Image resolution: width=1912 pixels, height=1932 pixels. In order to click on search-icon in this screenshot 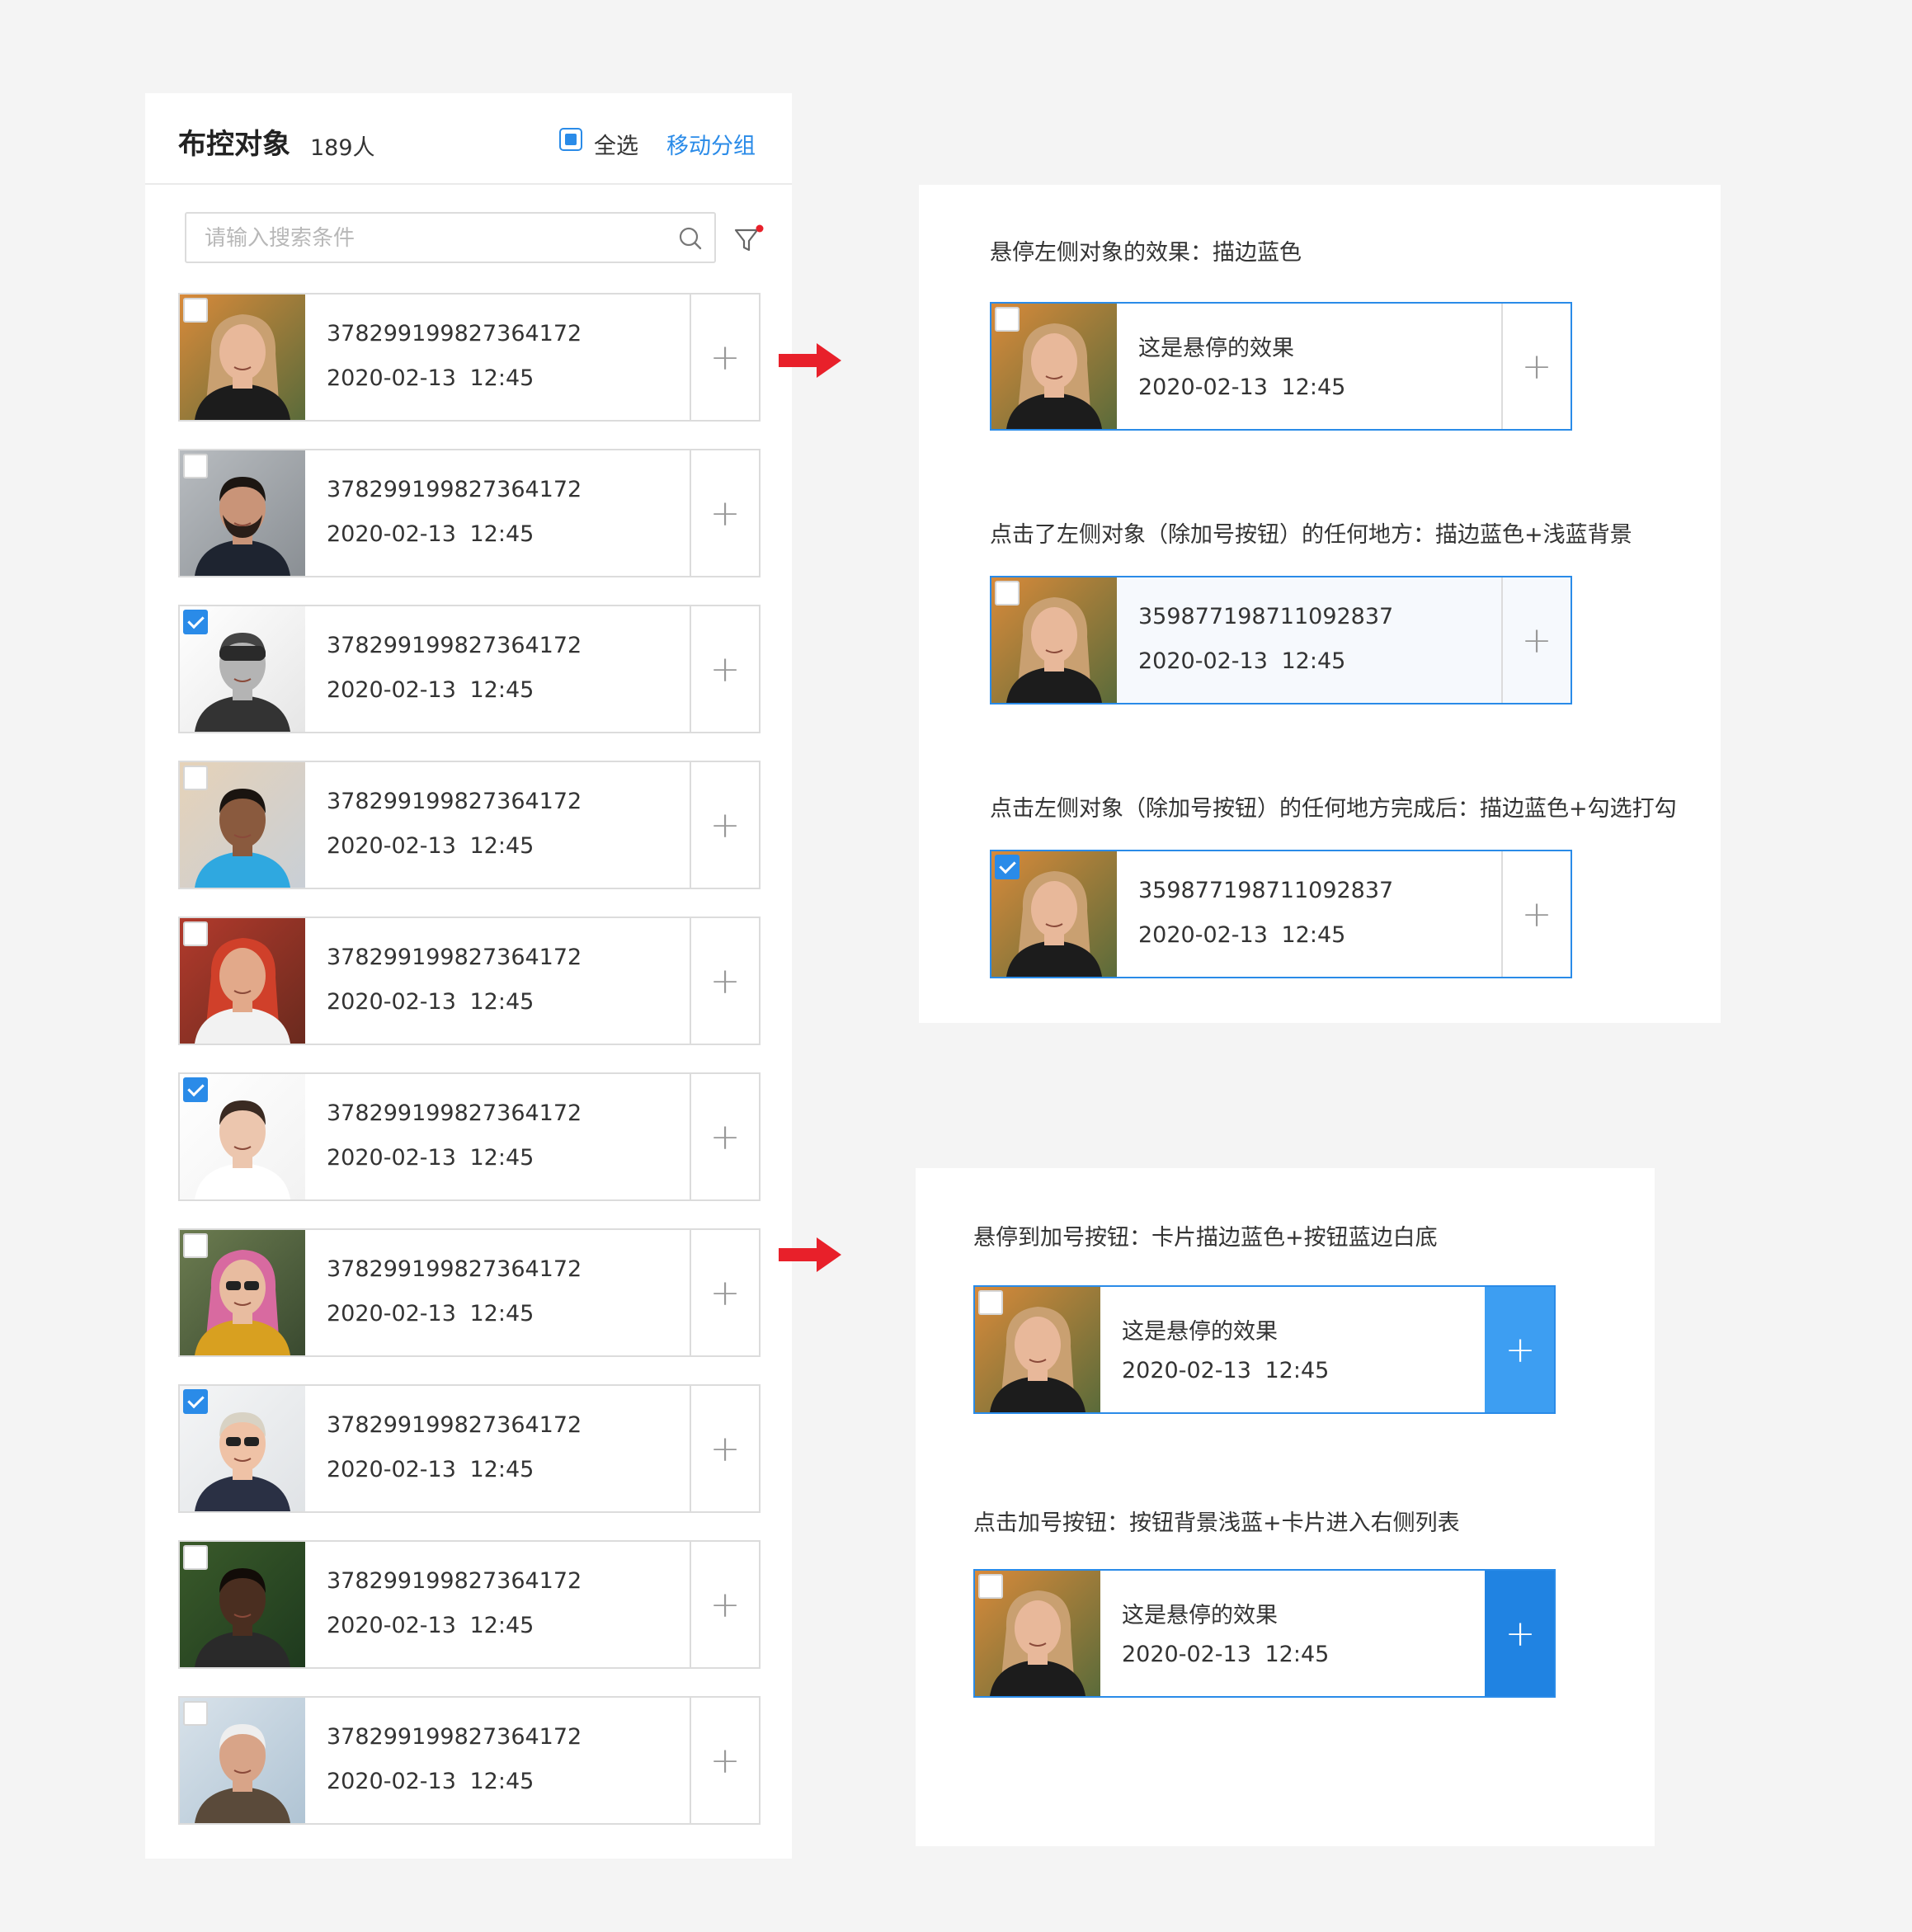, I will do `click(690, 239)`.